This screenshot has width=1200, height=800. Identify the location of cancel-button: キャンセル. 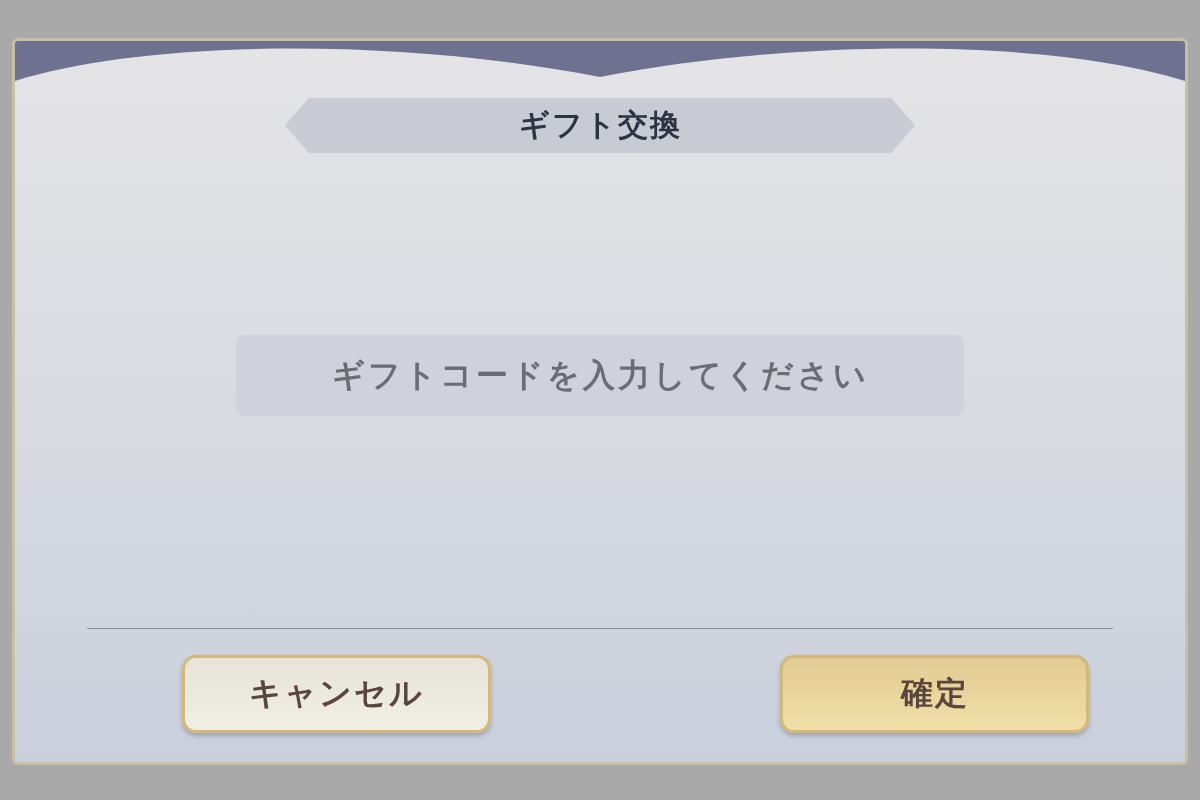
(336, 694).